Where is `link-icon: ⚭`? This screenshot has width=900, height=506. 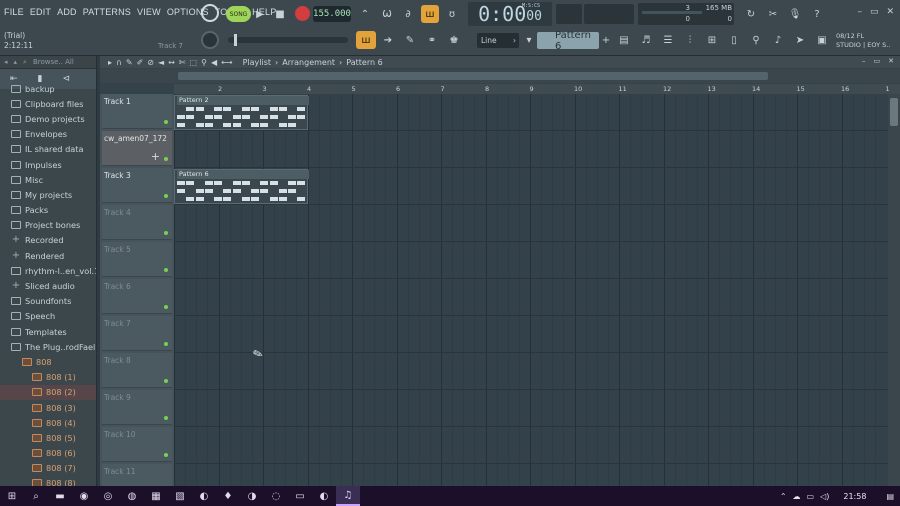 link-icon: ⚭ is located at coordinates (432, 40).